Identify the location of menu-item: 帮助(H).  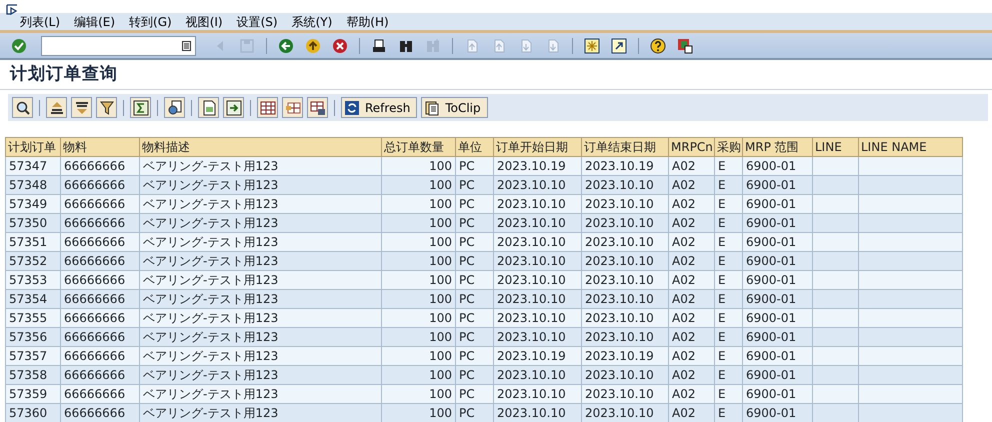
(367, 22).